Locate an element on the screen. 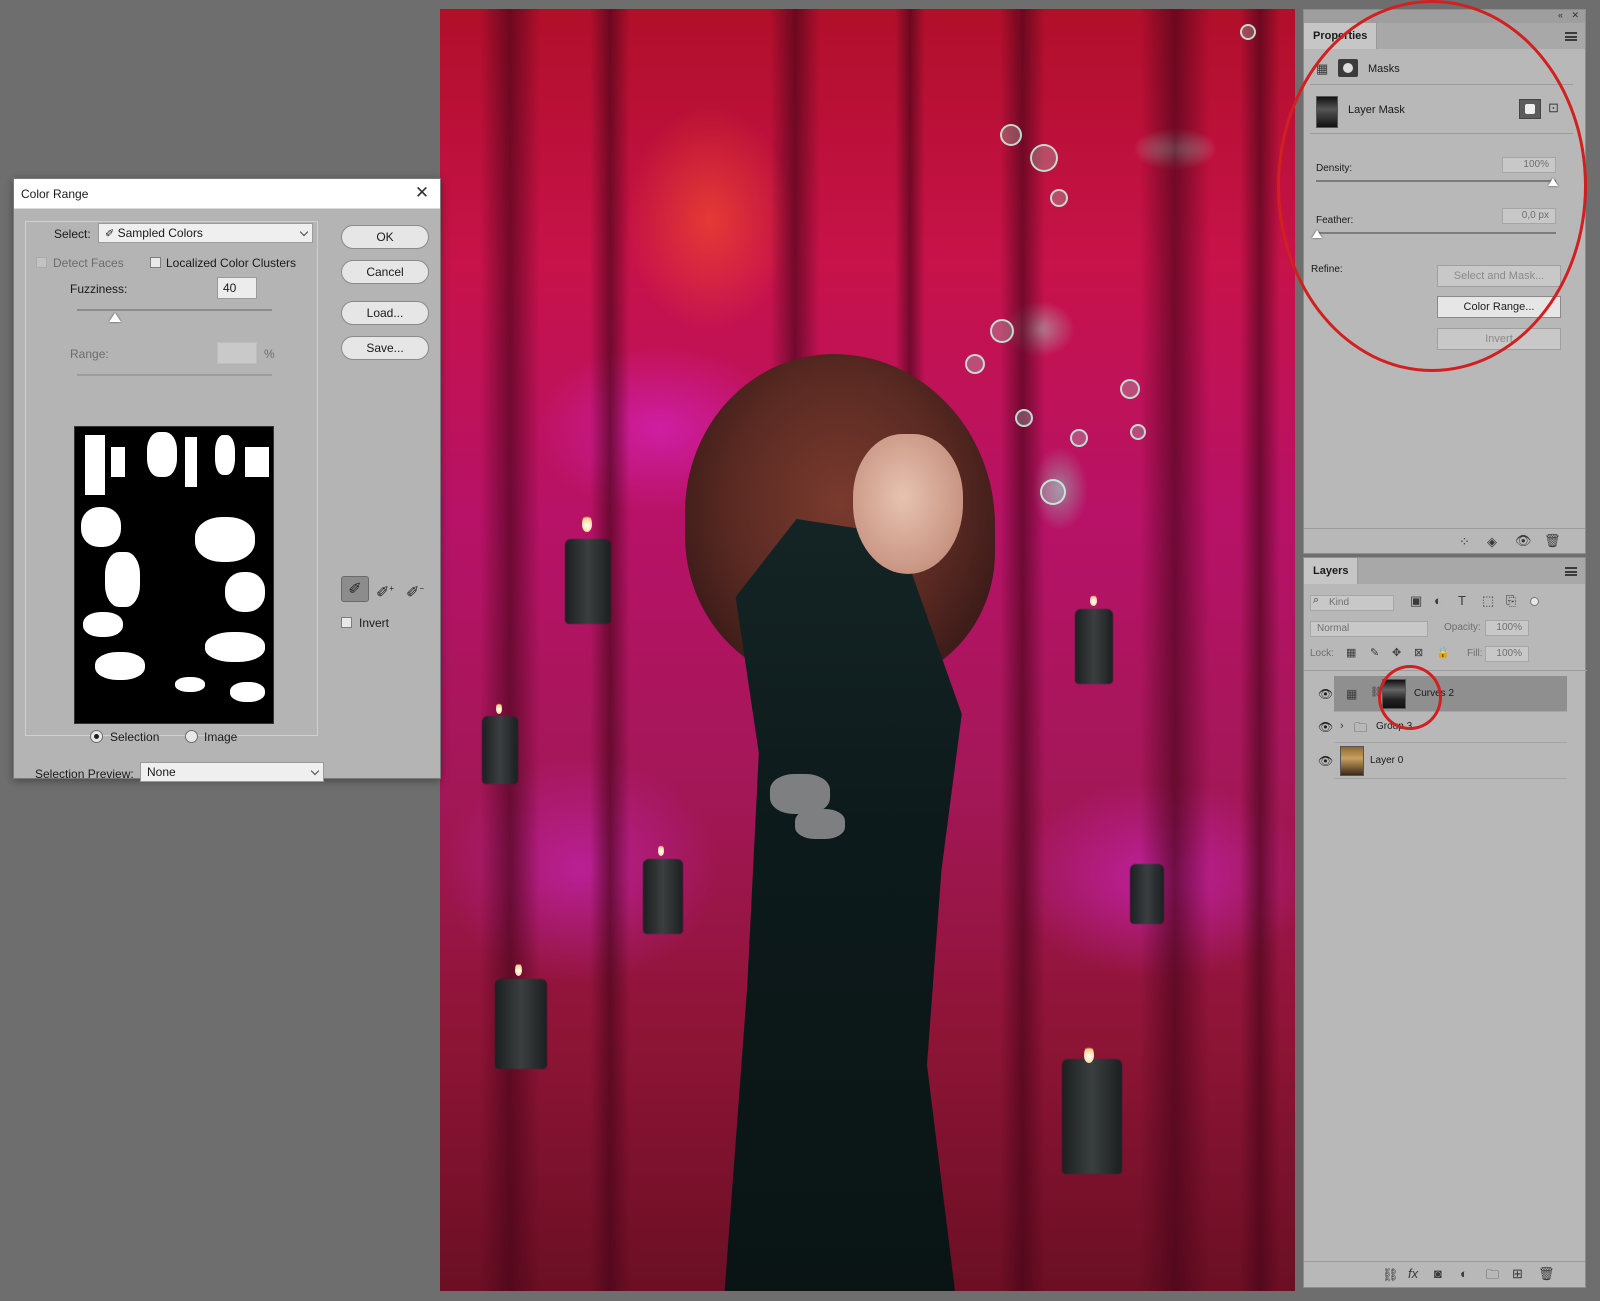 This screenshot has width=1600, height=1301. layer-thumbnail is located at coordinates (1352, 761).